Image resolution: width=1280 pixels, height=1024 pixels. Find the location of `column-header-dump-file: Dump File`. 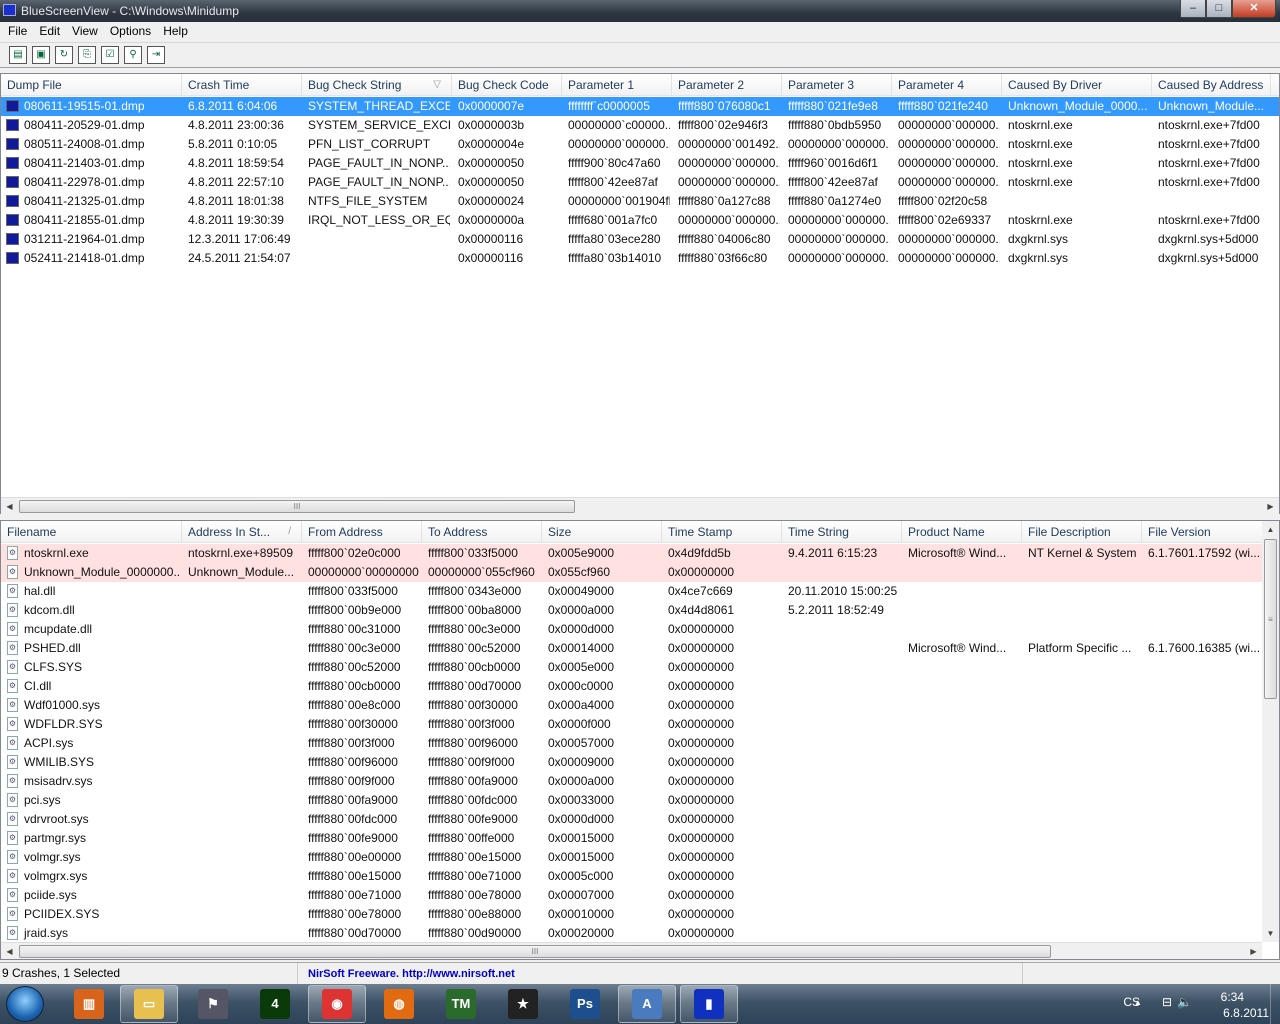

column-header-dump-file: Dump File is located at coordinates (91, 85).